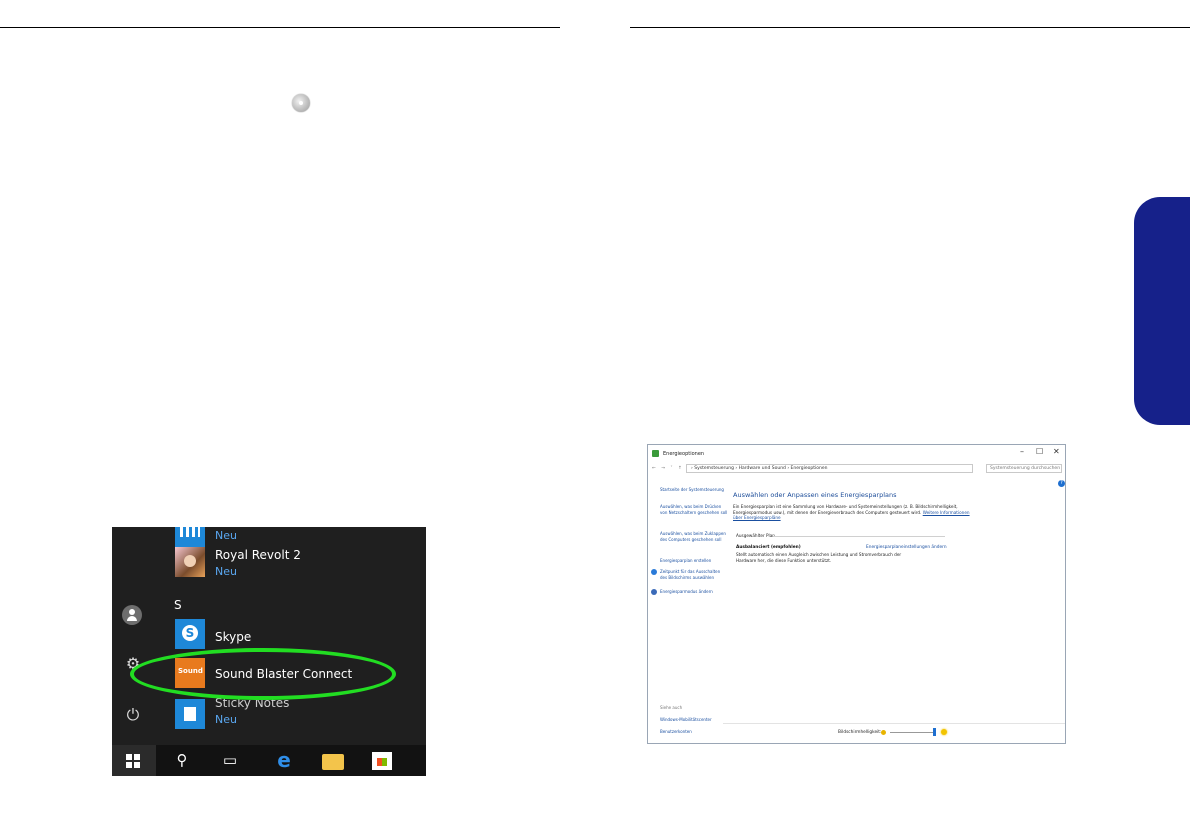 The width and height of the screenshot is (1190, 838). Describe the element at coordinates (934, 732) in the screenshot. I see `brightness-slider-thumb` at that location.